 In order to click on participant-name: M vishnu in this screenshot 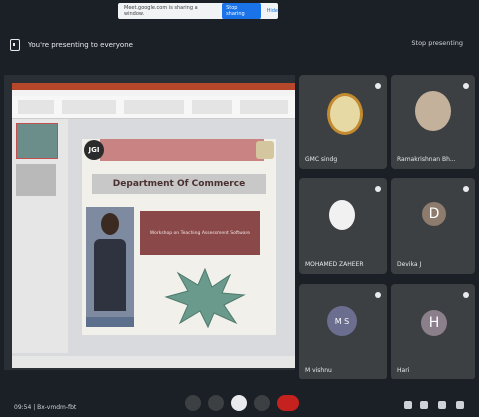, I will do `click(318, 370)`.